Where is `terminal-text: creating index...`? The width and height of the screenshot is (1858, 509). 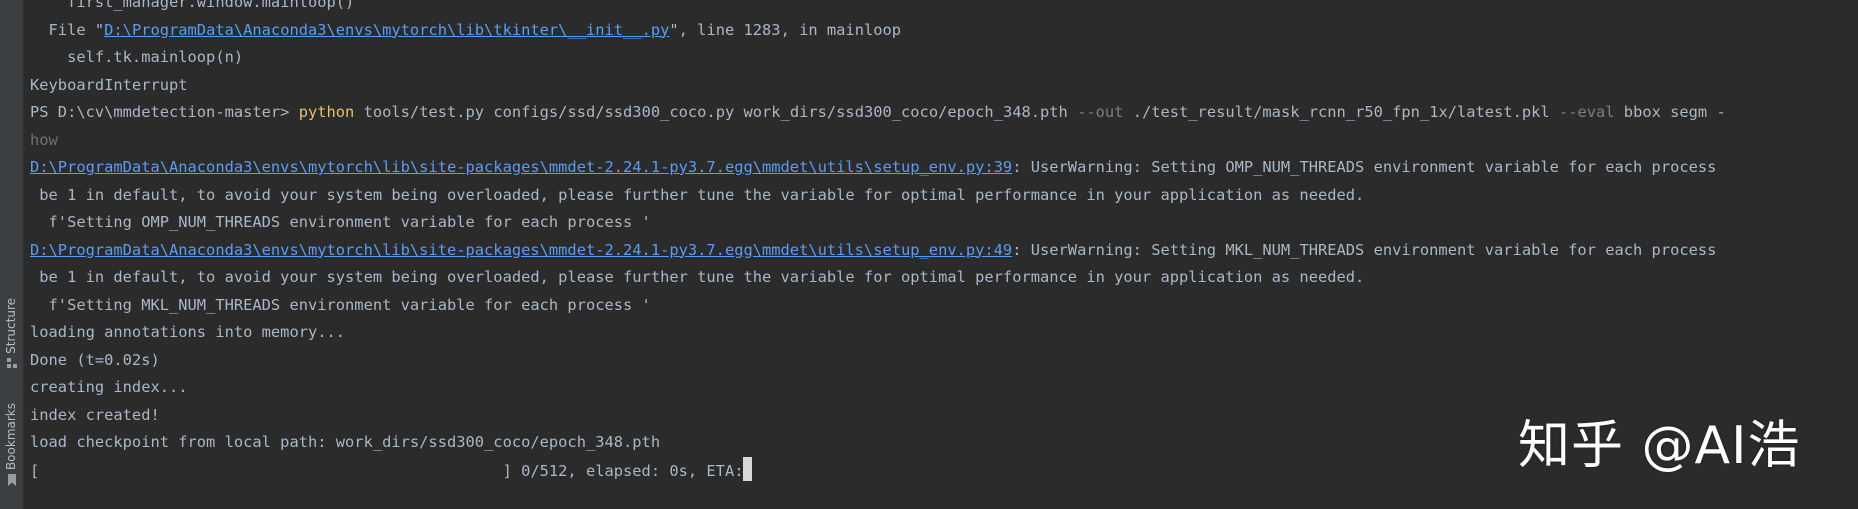
terminal-text: creating index... is located at coordinates (109, 387).